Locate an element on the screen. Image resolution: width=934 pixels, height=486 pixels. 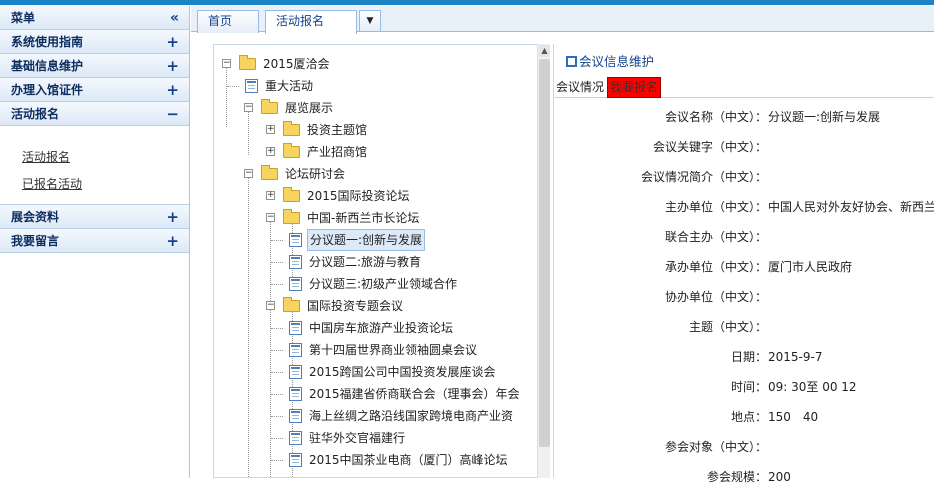
tree-node-label: 2015中国茶业电商（厦门）高峰论坛 is located at coordinates (408, 460).